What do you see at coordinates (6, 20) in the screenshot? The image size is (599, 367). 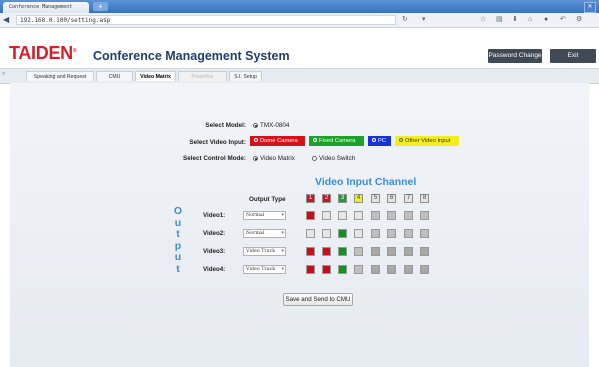 I see `back-icon: ◀` at bounding box center [6, 20].